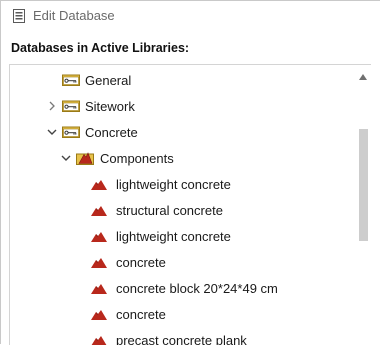 This screenshot has width=380, height=345. Describe the element at coordinates (19, 16) in the screenshot. I see `database-document-icon` at that location.